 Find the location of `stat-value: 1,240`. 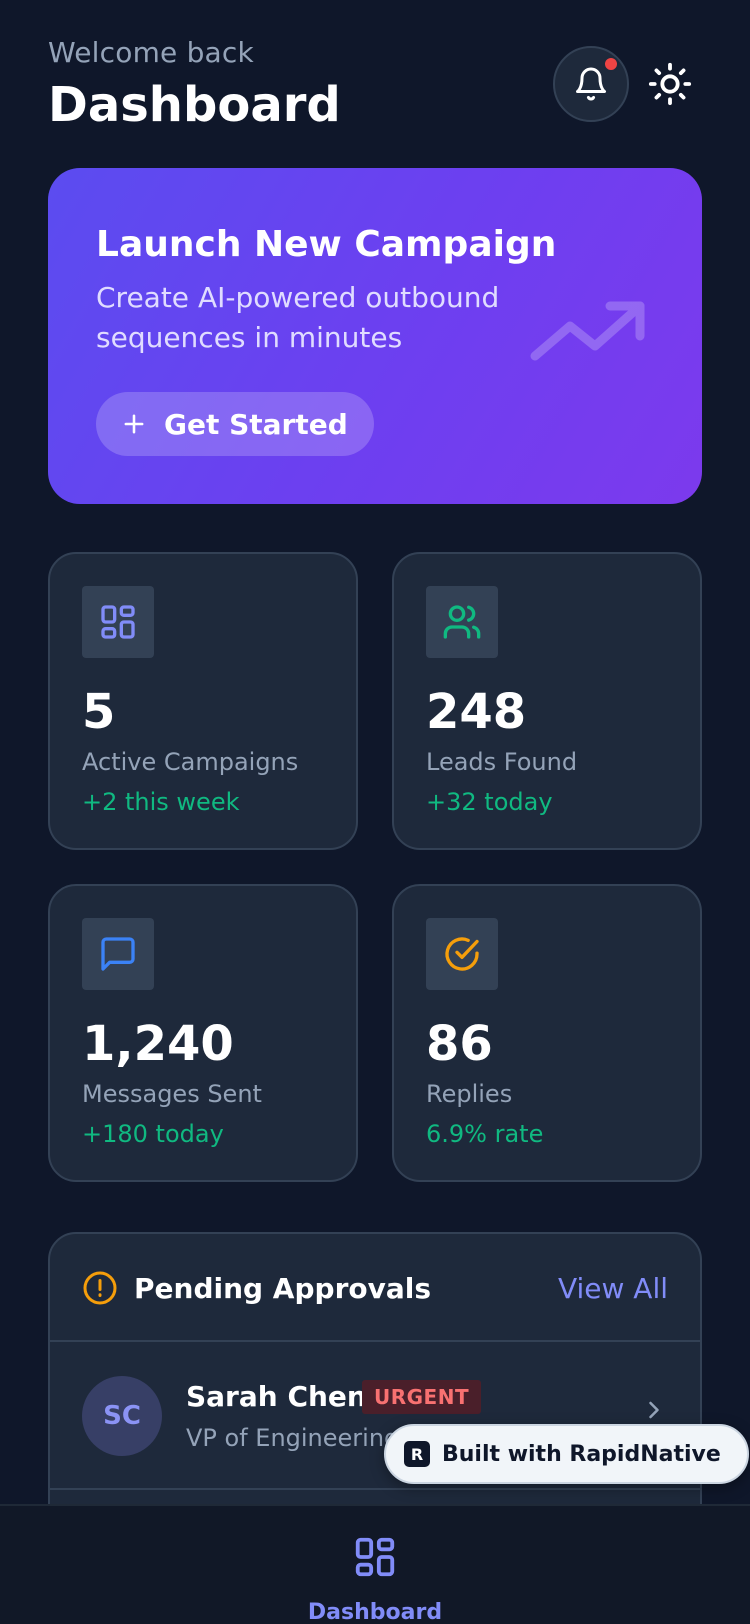

stat-value: 1,240 is located at coordinates (158, 1044).